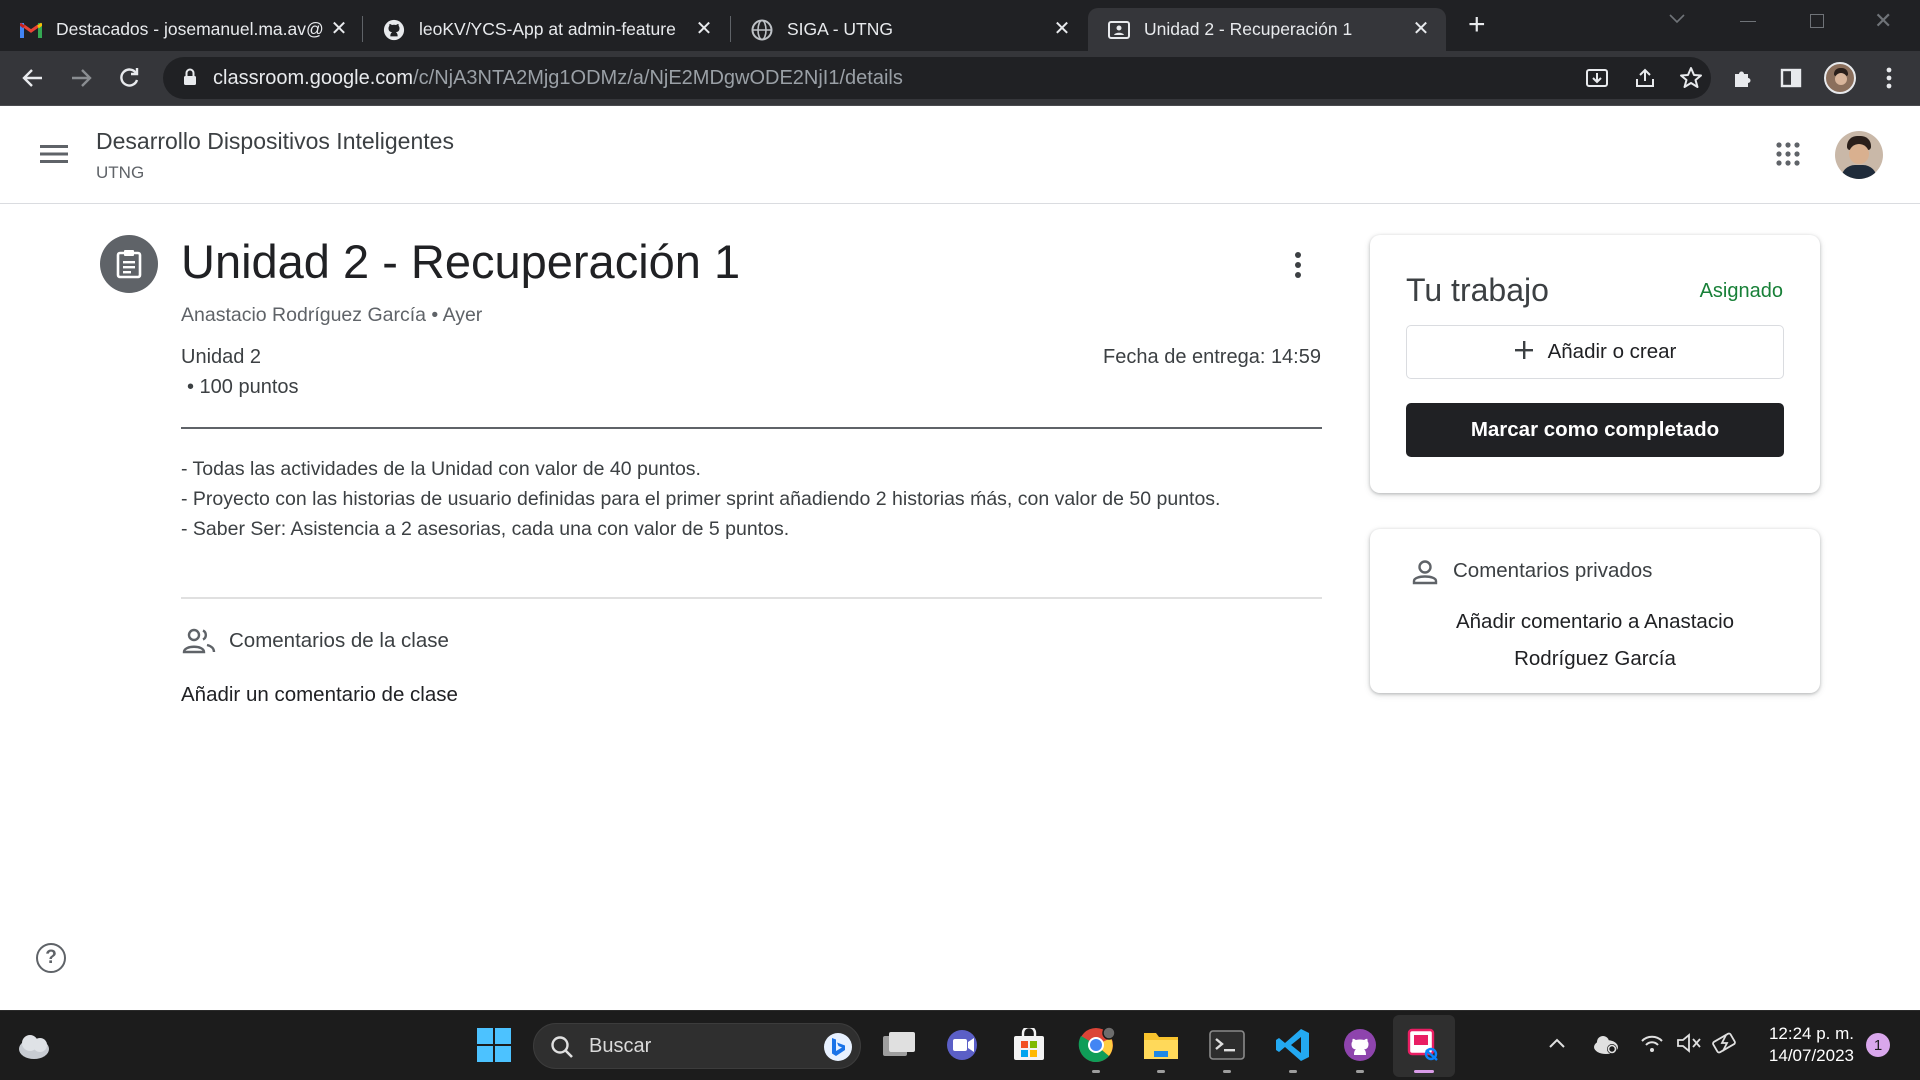 The width and height of the screenshot is (1920, 1080). I want to click on chevron-up-icon, so click(1557, 1045).